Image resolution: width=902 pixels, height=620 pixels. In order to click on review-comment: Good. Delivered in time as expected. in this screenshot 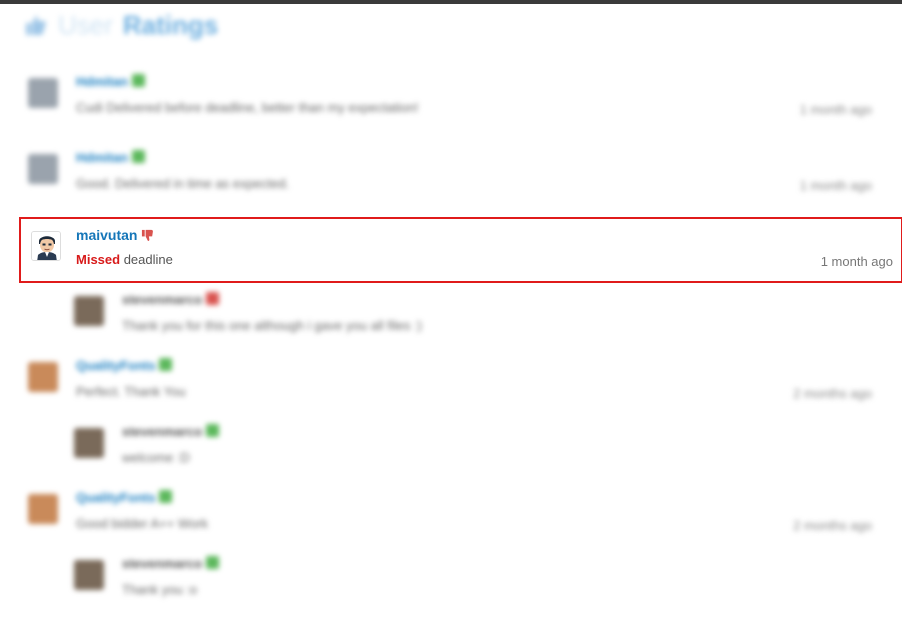, I will do `click(183, 183)`.